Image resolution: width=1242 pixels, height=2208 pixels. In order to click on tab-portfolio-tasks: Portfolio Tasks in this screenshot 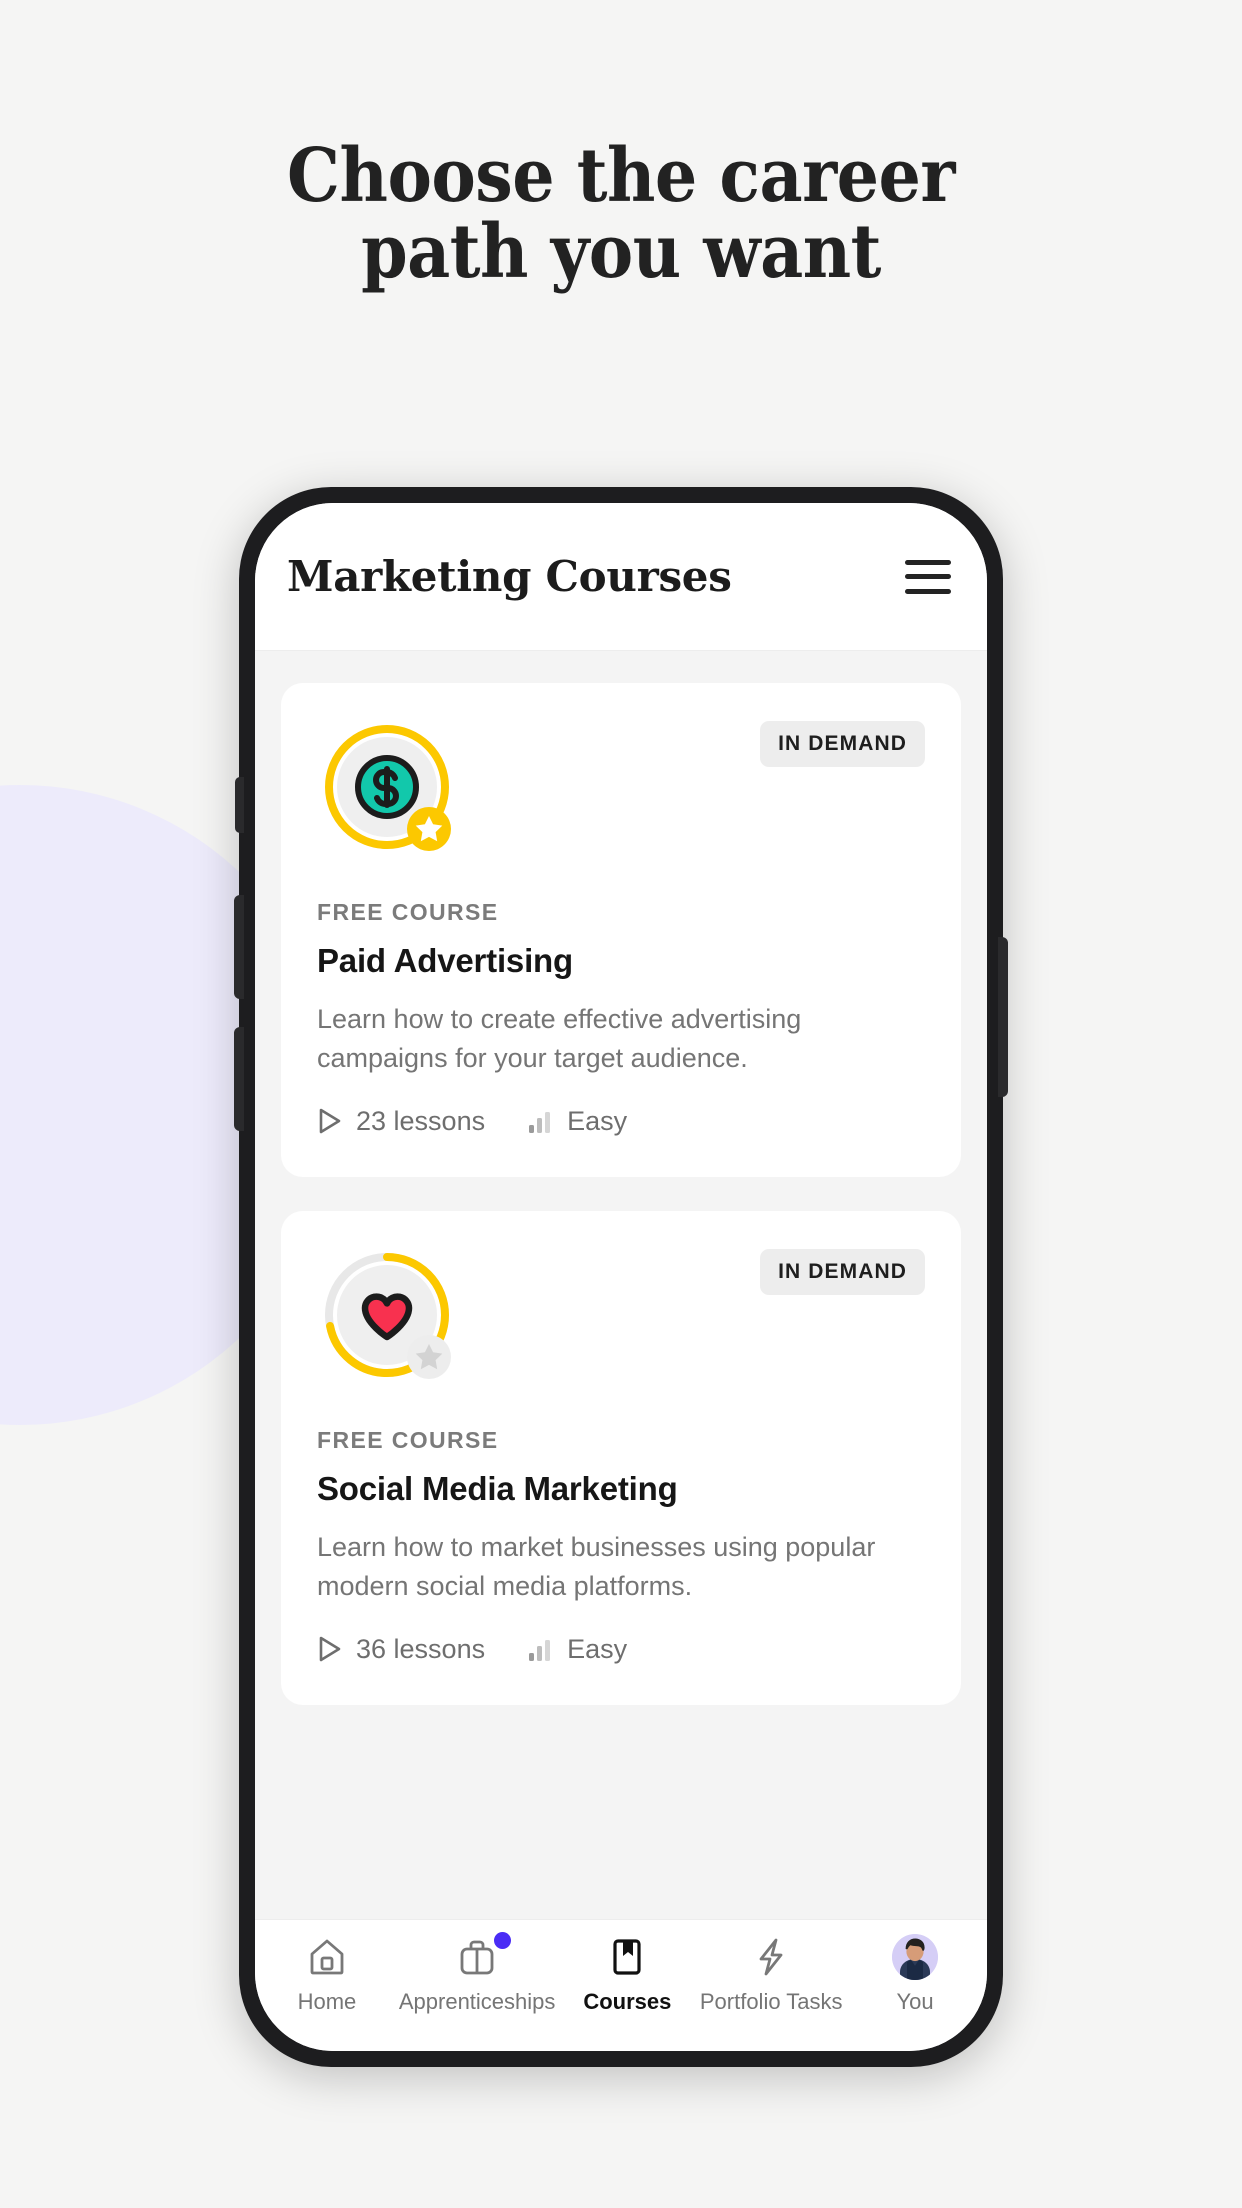, I will do `click(771, 1974)`.